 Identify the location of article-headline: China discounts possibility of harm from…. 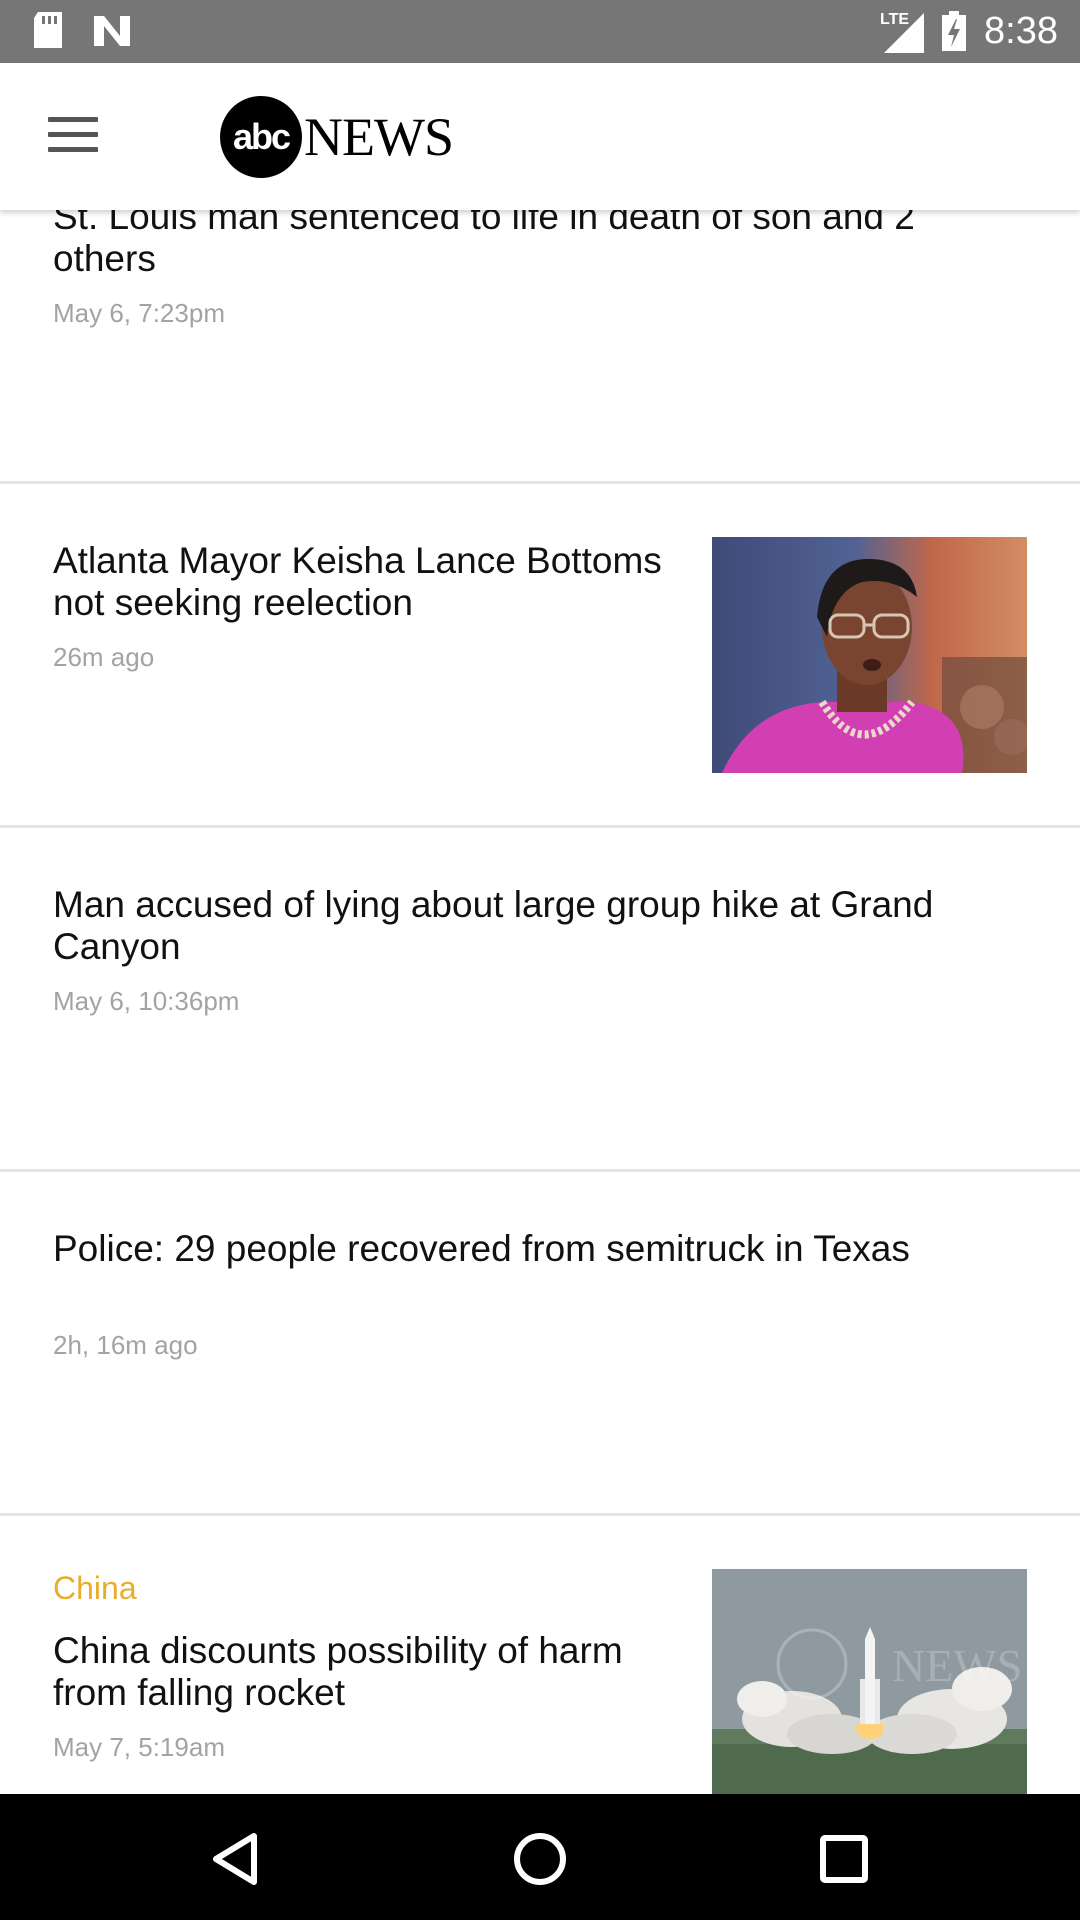
(363, 1672).